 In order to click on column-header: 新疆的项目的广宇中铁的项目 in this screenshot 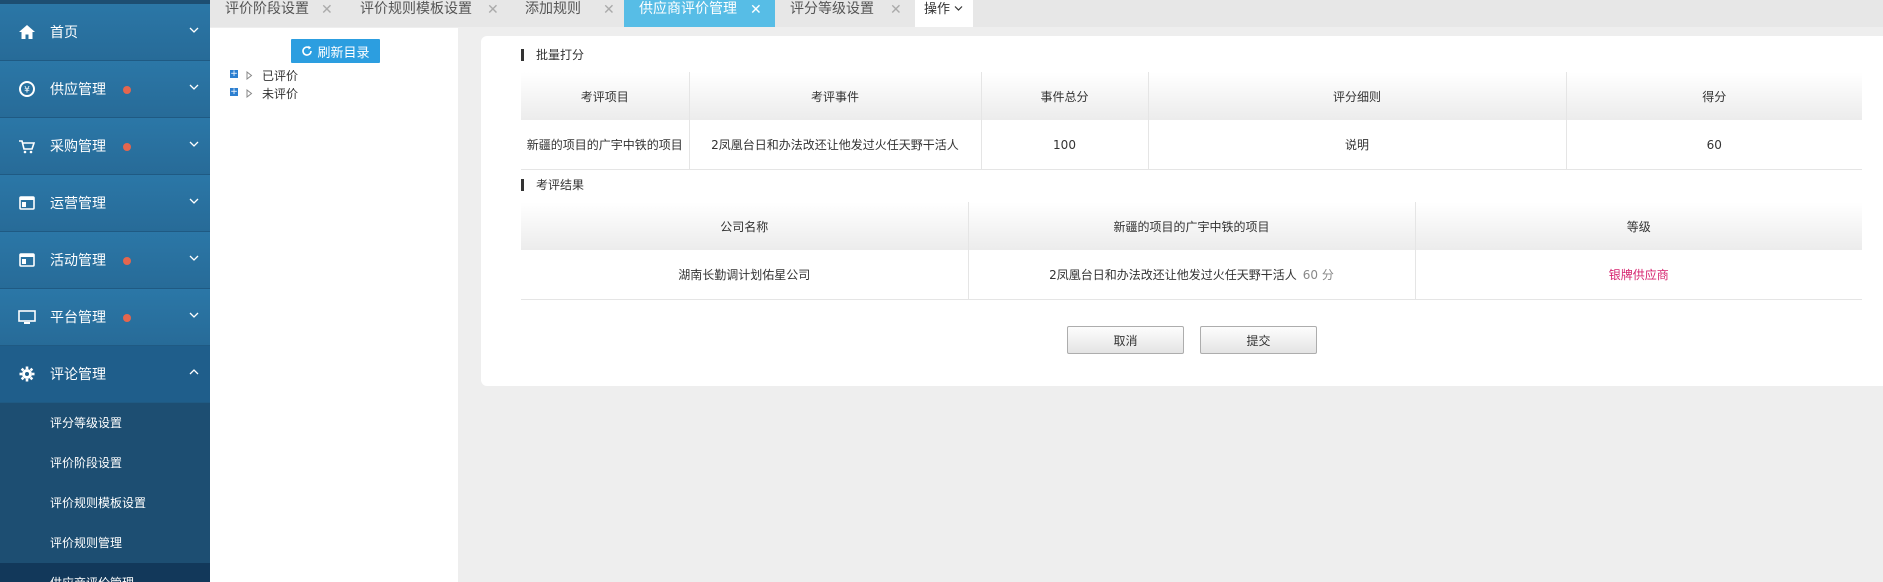, I will do `click(1192, 226)`.